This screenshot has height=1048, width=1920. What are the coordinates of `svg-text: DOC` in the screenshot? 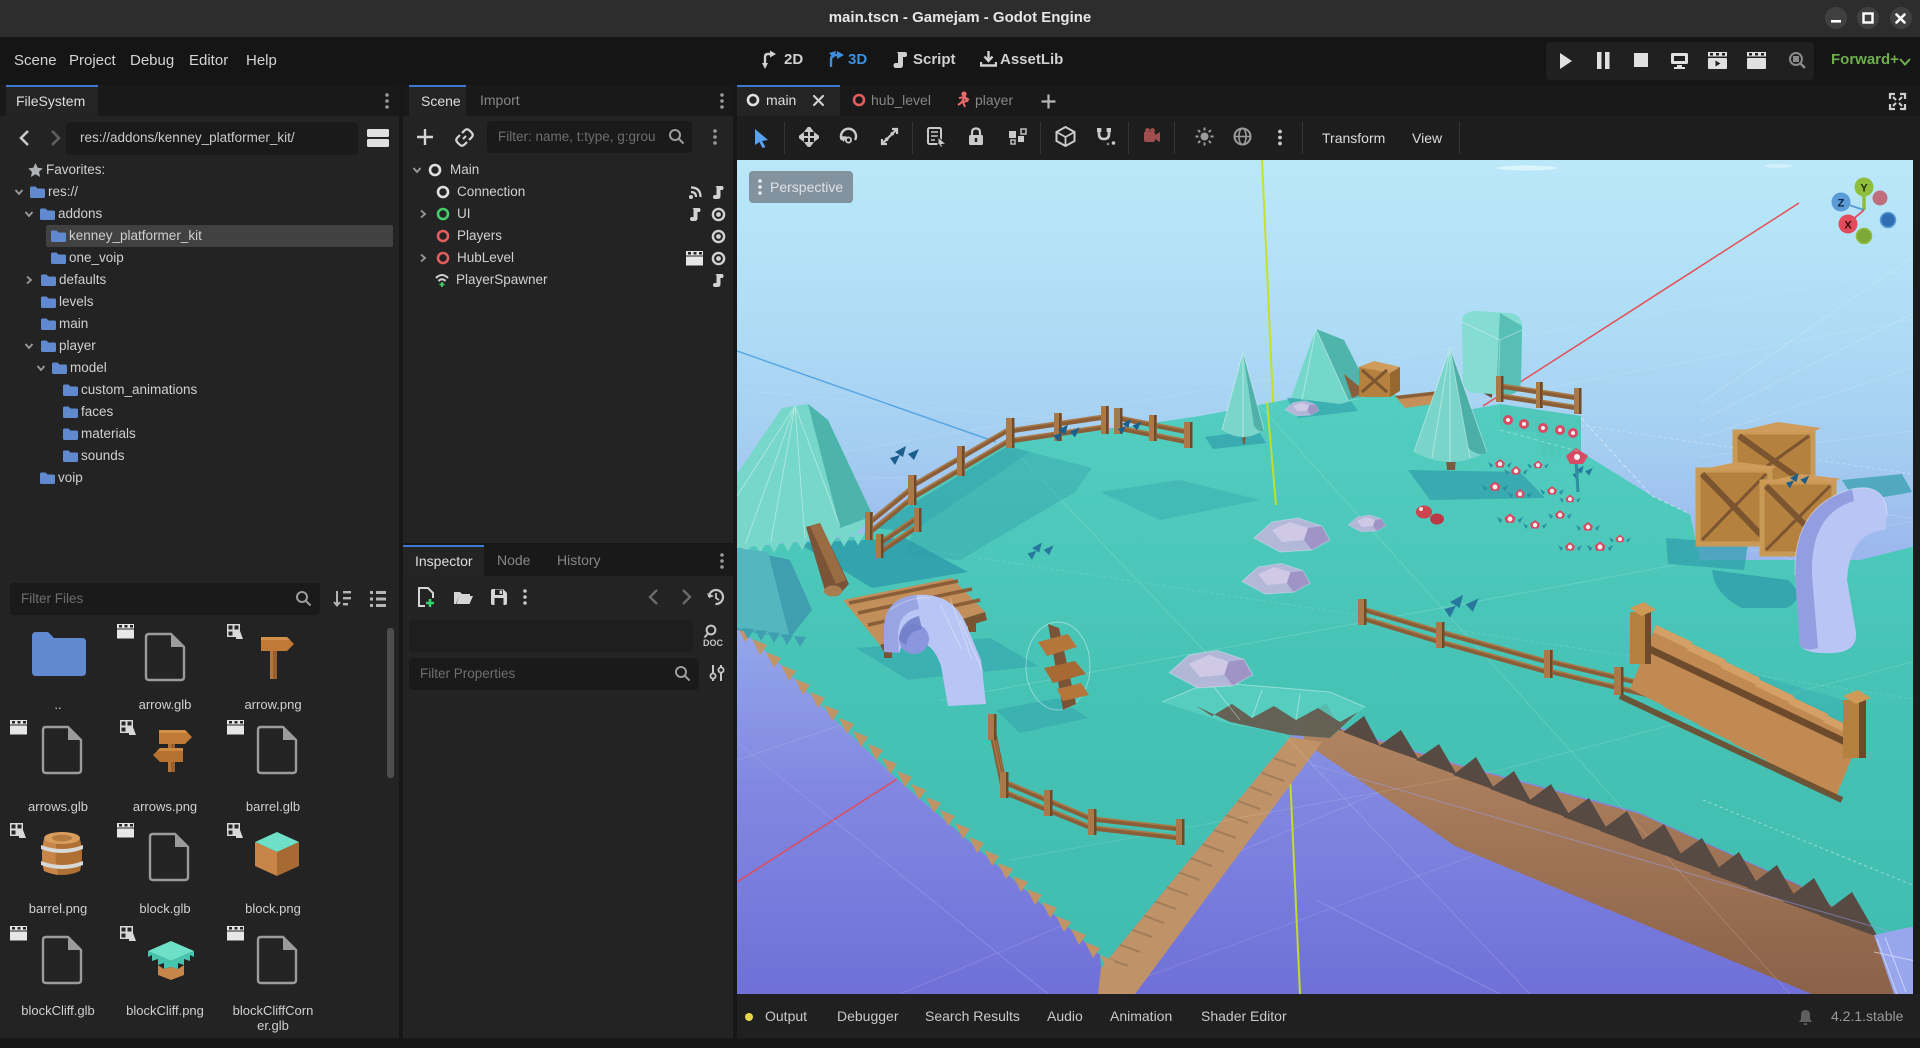 It's located at (713, 643).